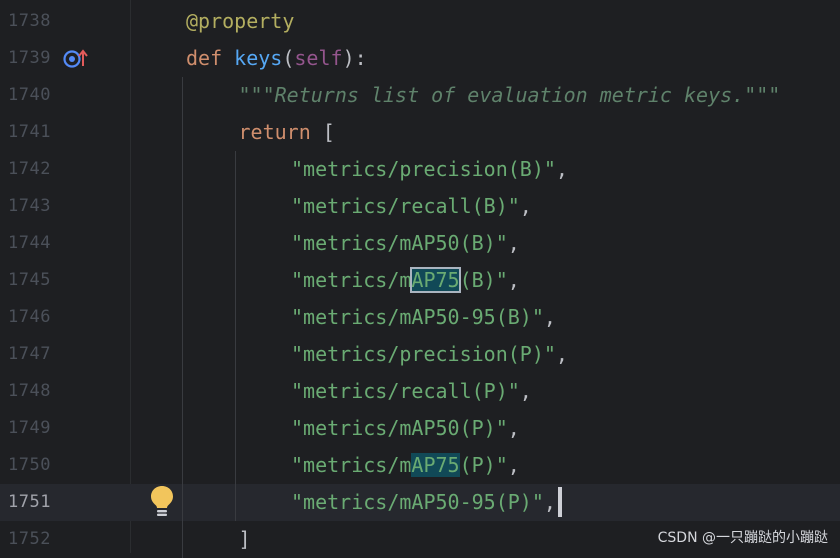 The width and height of the screenshot is (840, 558). Describe the element at coordinates (77, 58) in the screenshot. I see `override-method-icon` at that location.